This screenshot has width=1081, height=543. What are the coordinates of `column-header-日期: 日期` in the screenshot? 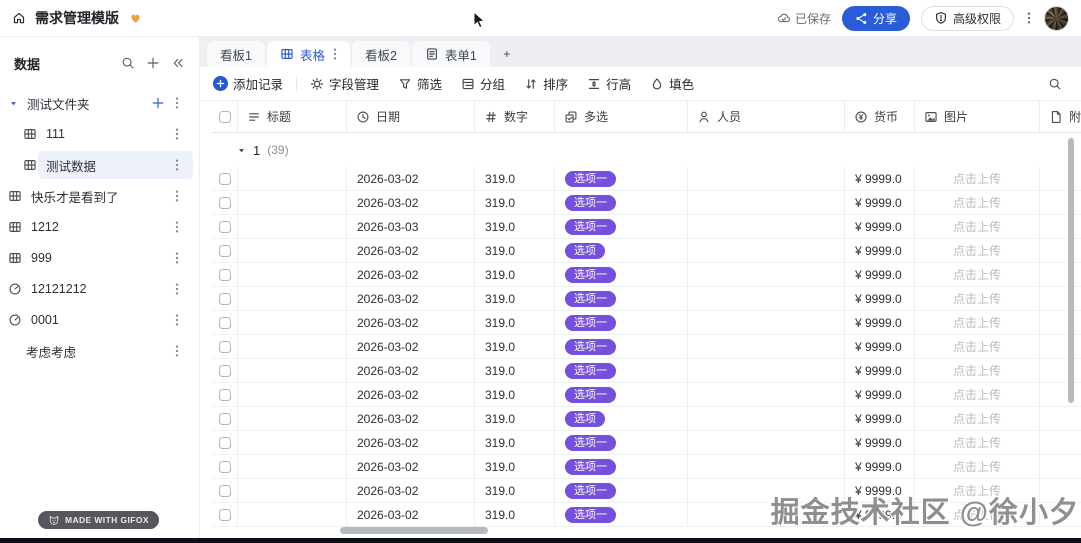 It's located at (411, 116).